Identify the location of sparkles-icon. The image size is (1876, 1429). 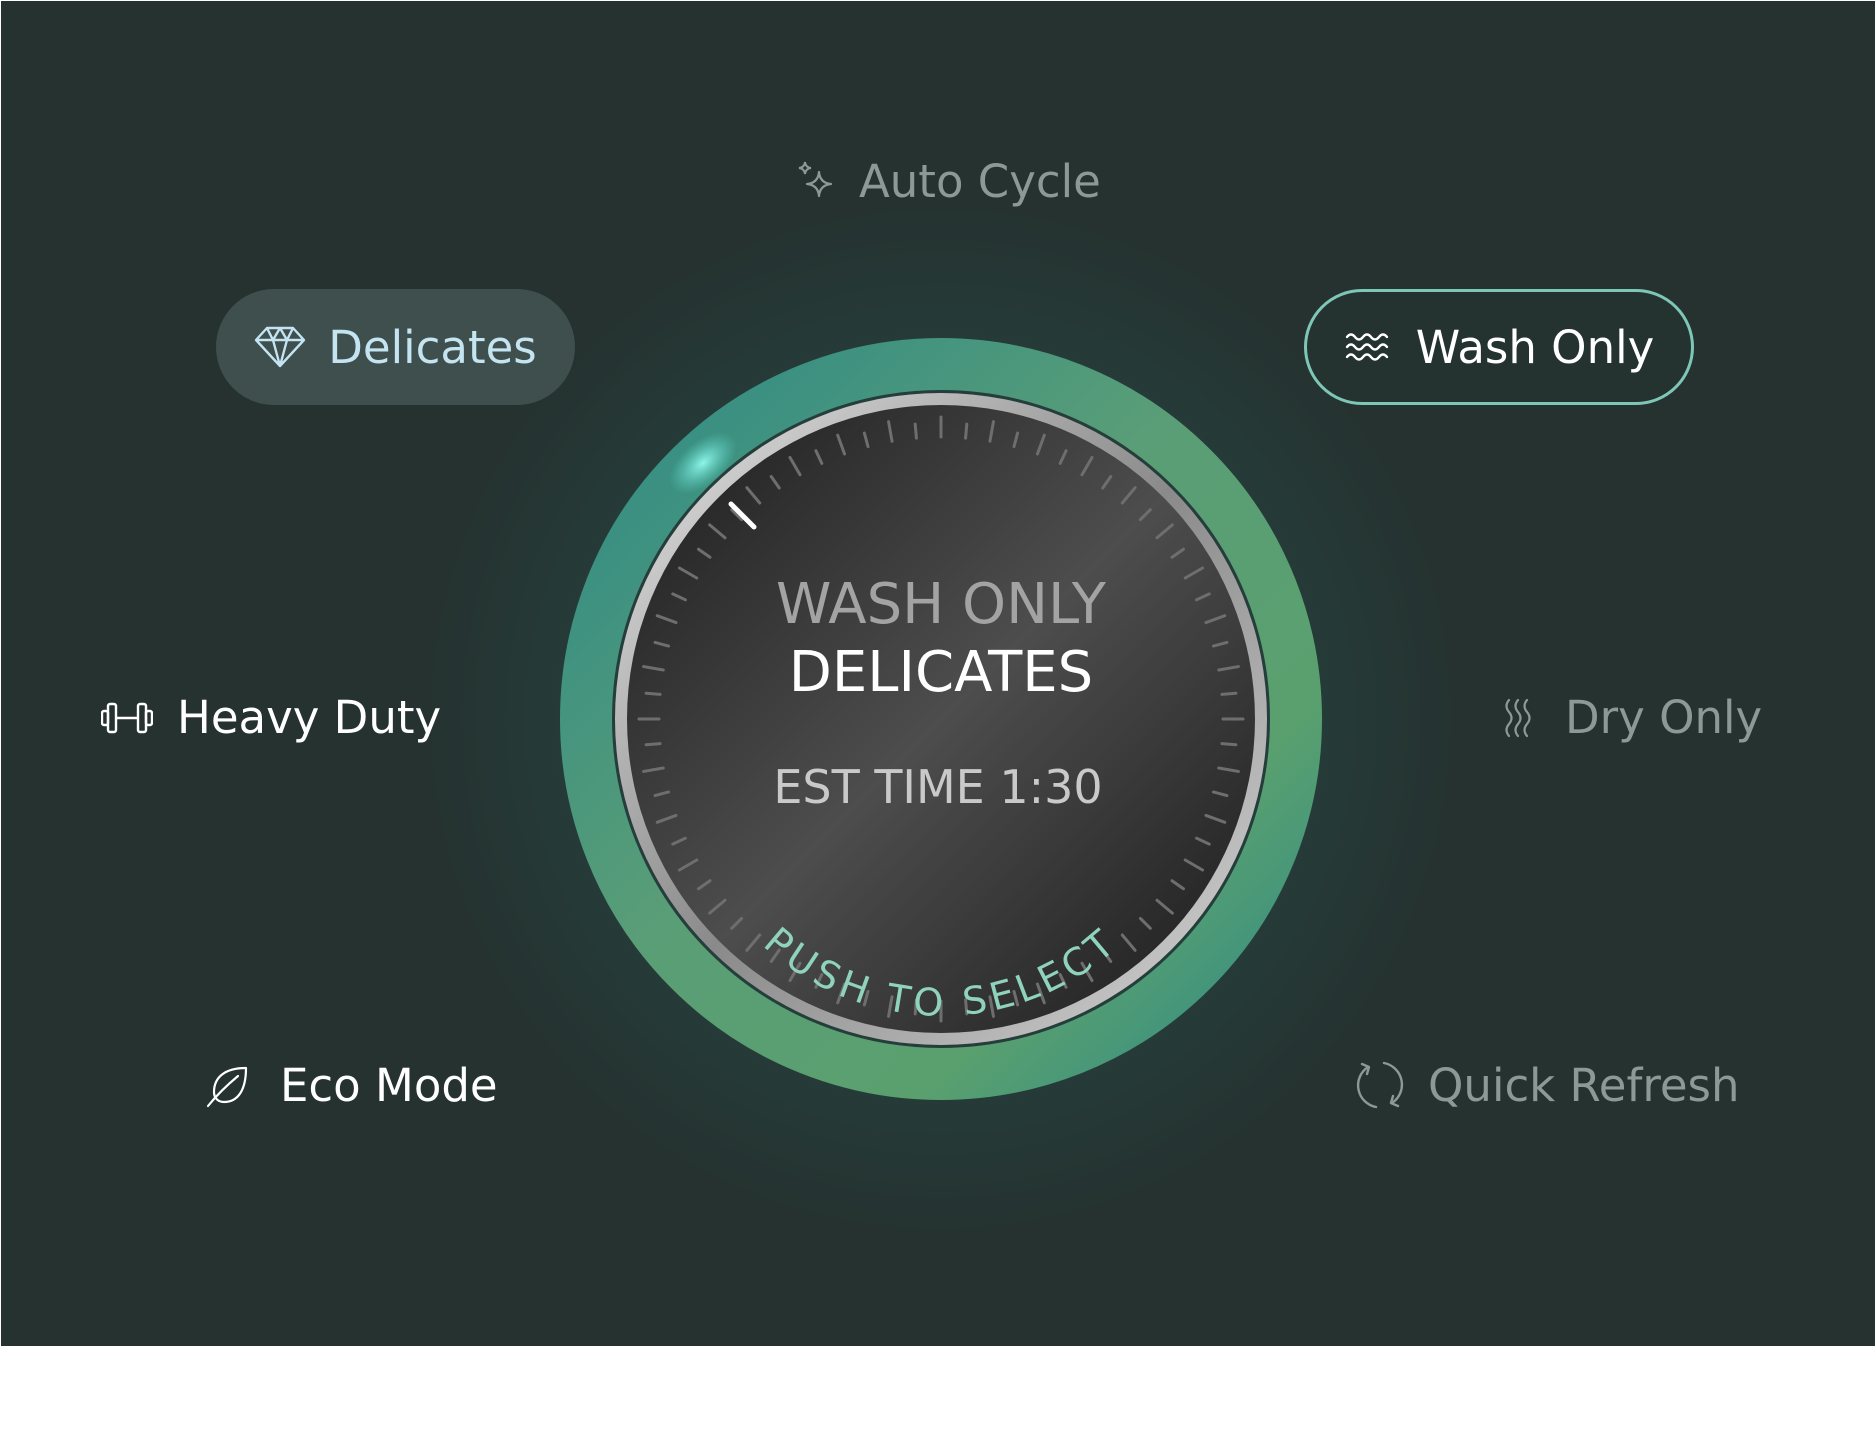
(815, 179).